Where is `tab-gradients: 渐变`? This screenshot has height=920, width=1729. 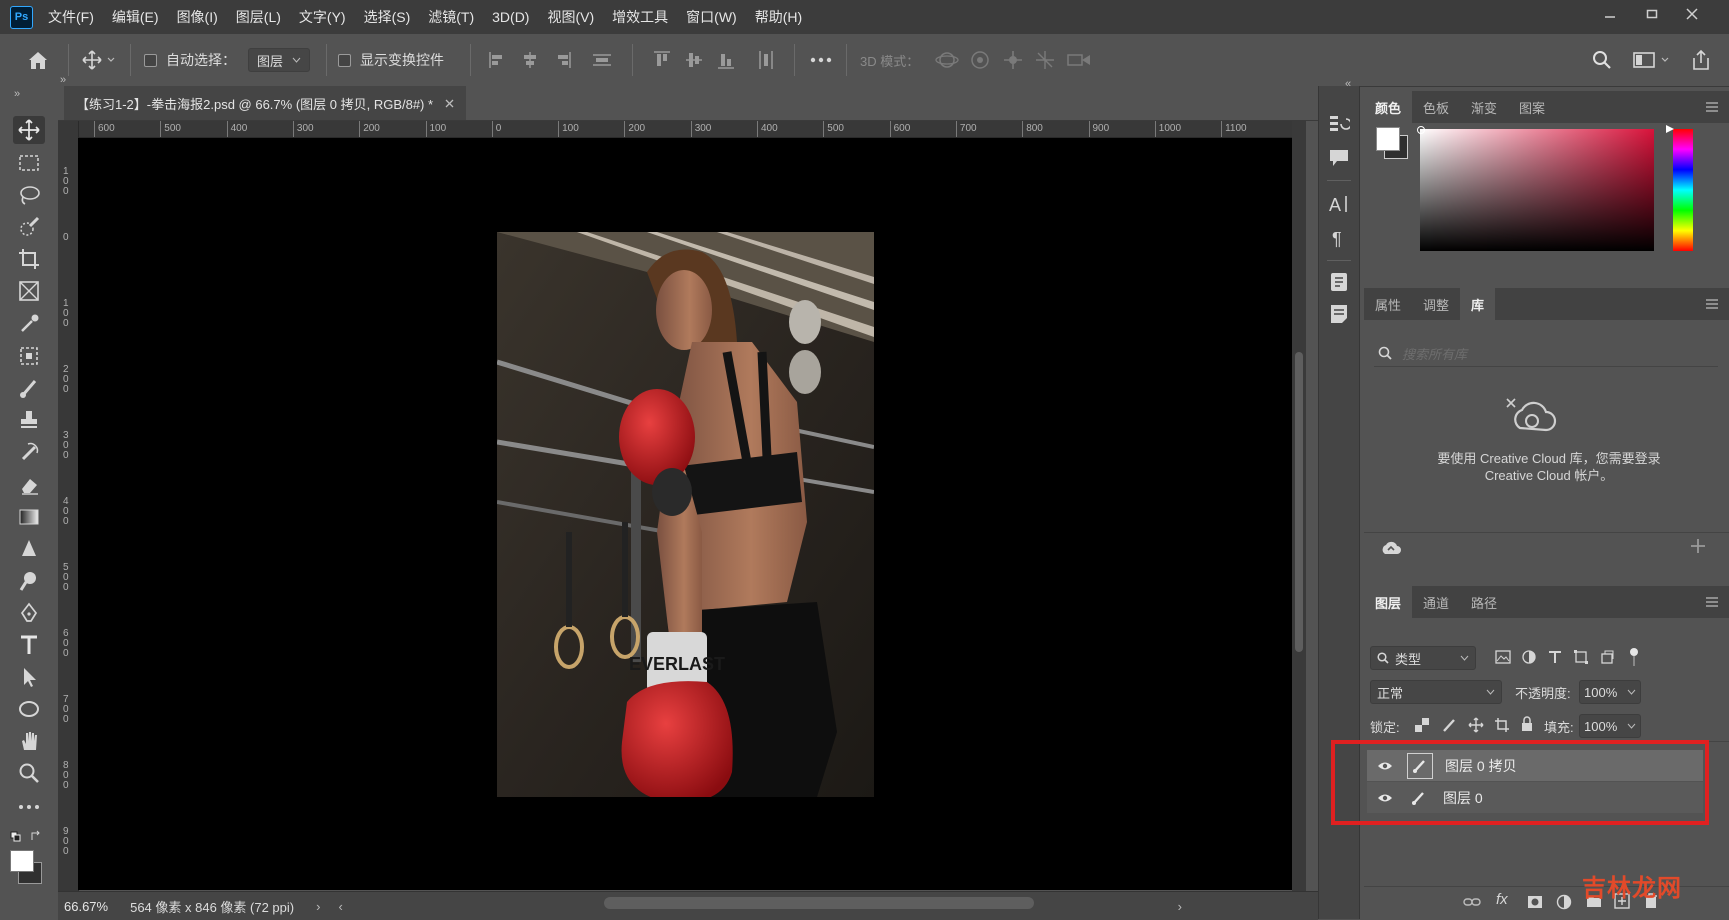 tab-gradients: 渐变 is located at coordinates (1484, 107).